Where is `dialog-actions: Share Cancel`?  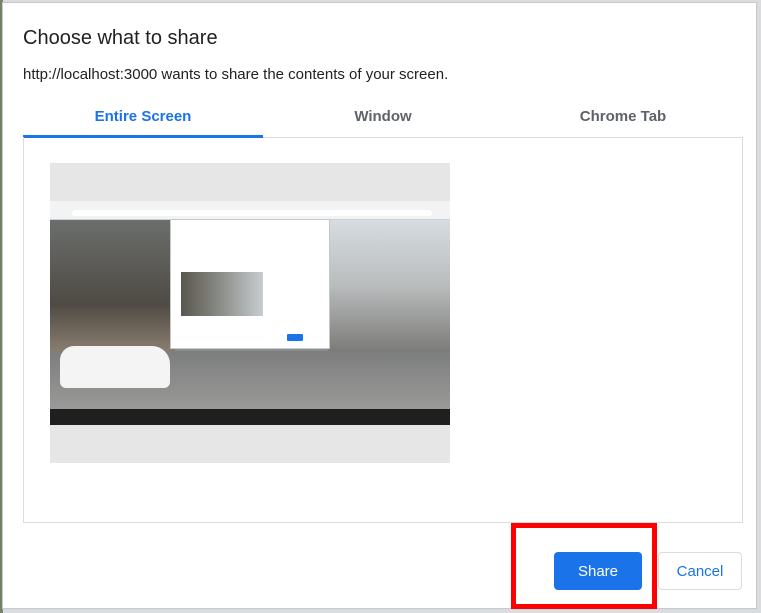 dialog-actions: Share Cancel is located at coordinates (648, 571).